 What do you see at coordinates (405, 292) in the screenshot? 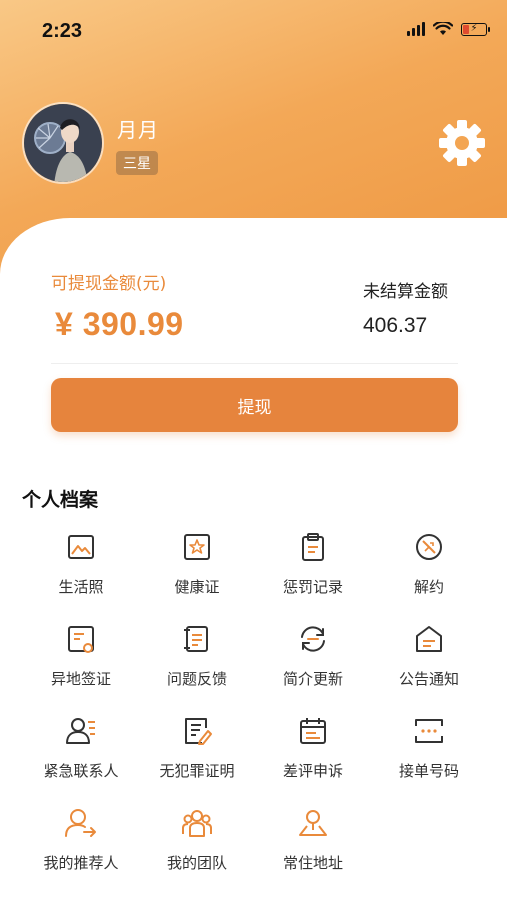
I see `unsettled-label: 未结算金额` at bounding box center [405, 292].